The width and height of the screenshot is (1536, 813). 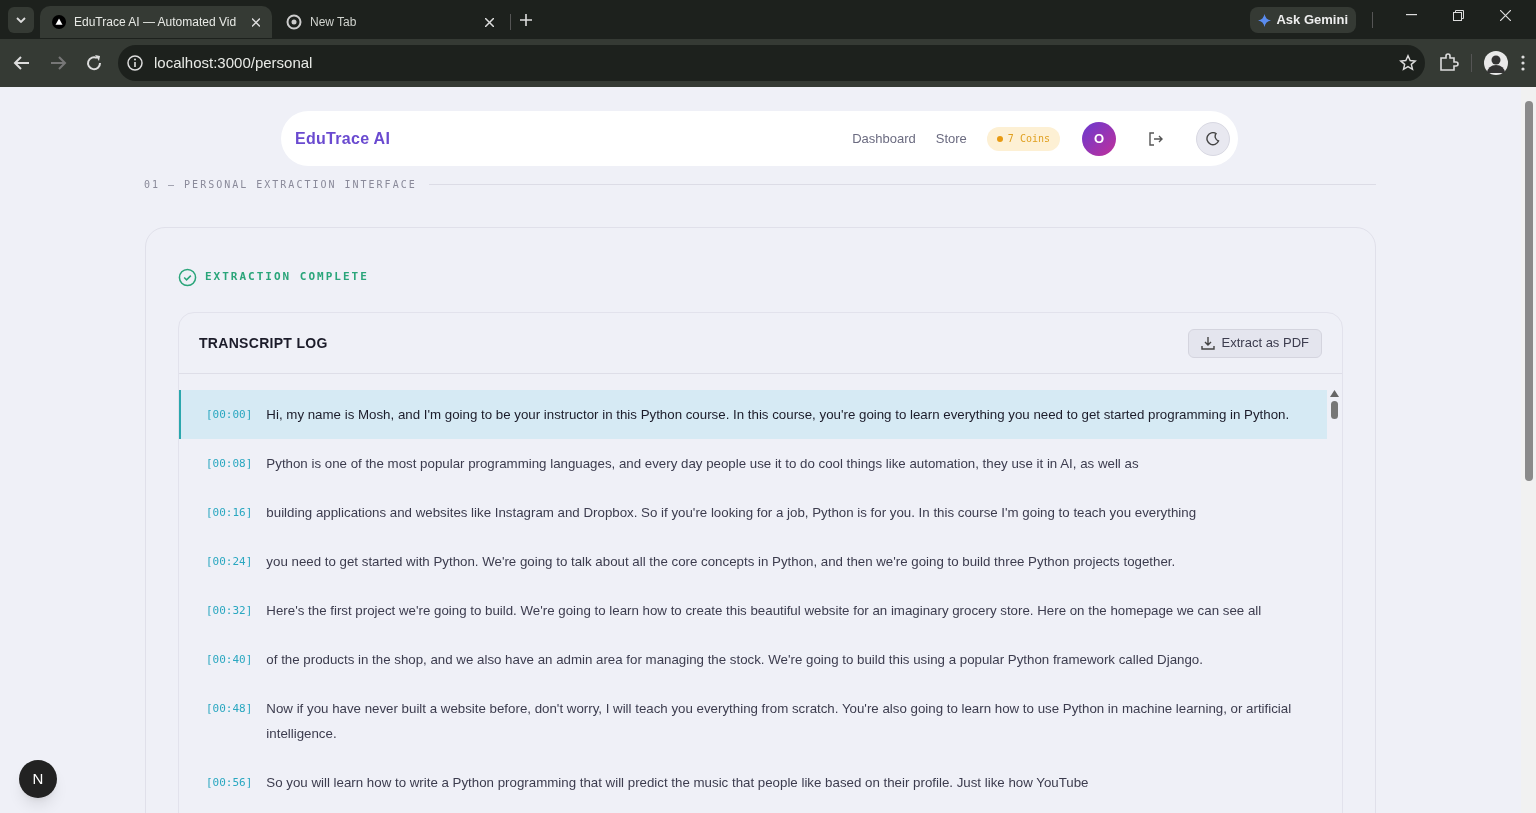 I want to click on transcript-text: of the products in the shop, and we also have an admin area for managing the stock. We're going to build this using a popular Python framework called Django., so click(x=734, y=660).